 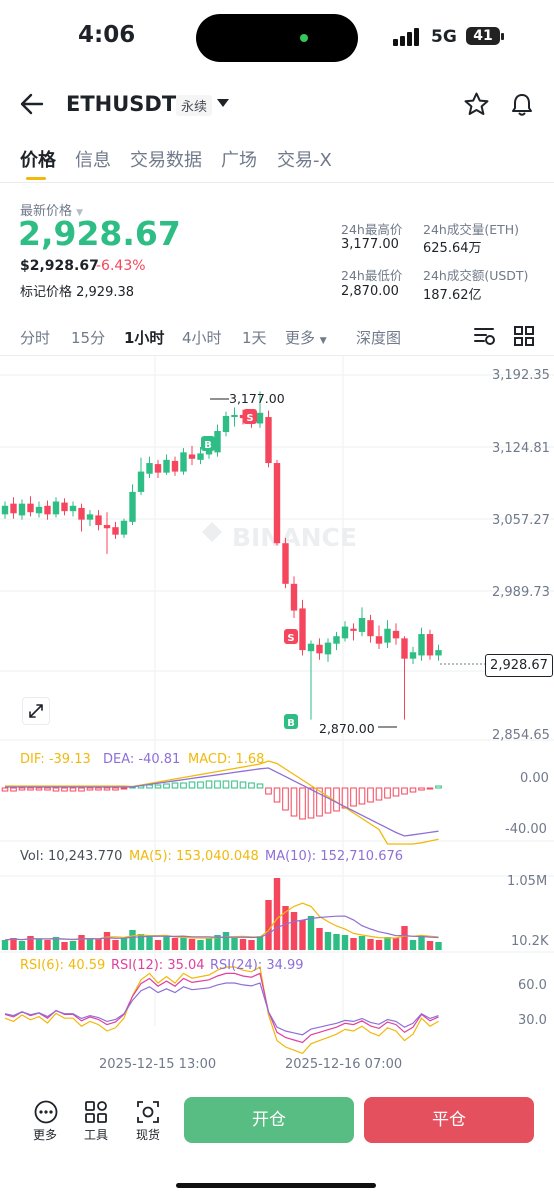 What do you see at coordinates (148, 1114) in the screenshot?
I see `spot-button` at bounding box center [148, 1114].